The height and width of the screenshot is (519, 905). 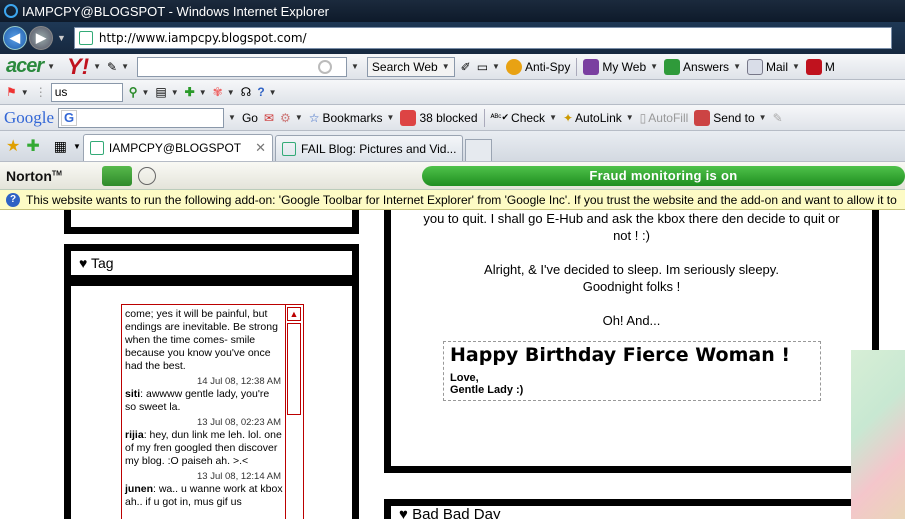 What do you see at coordinates (450, 512) in the screenshot?
I see `next-post-title: ♥ Bad Bad Day` at bounding box center [450, 512].